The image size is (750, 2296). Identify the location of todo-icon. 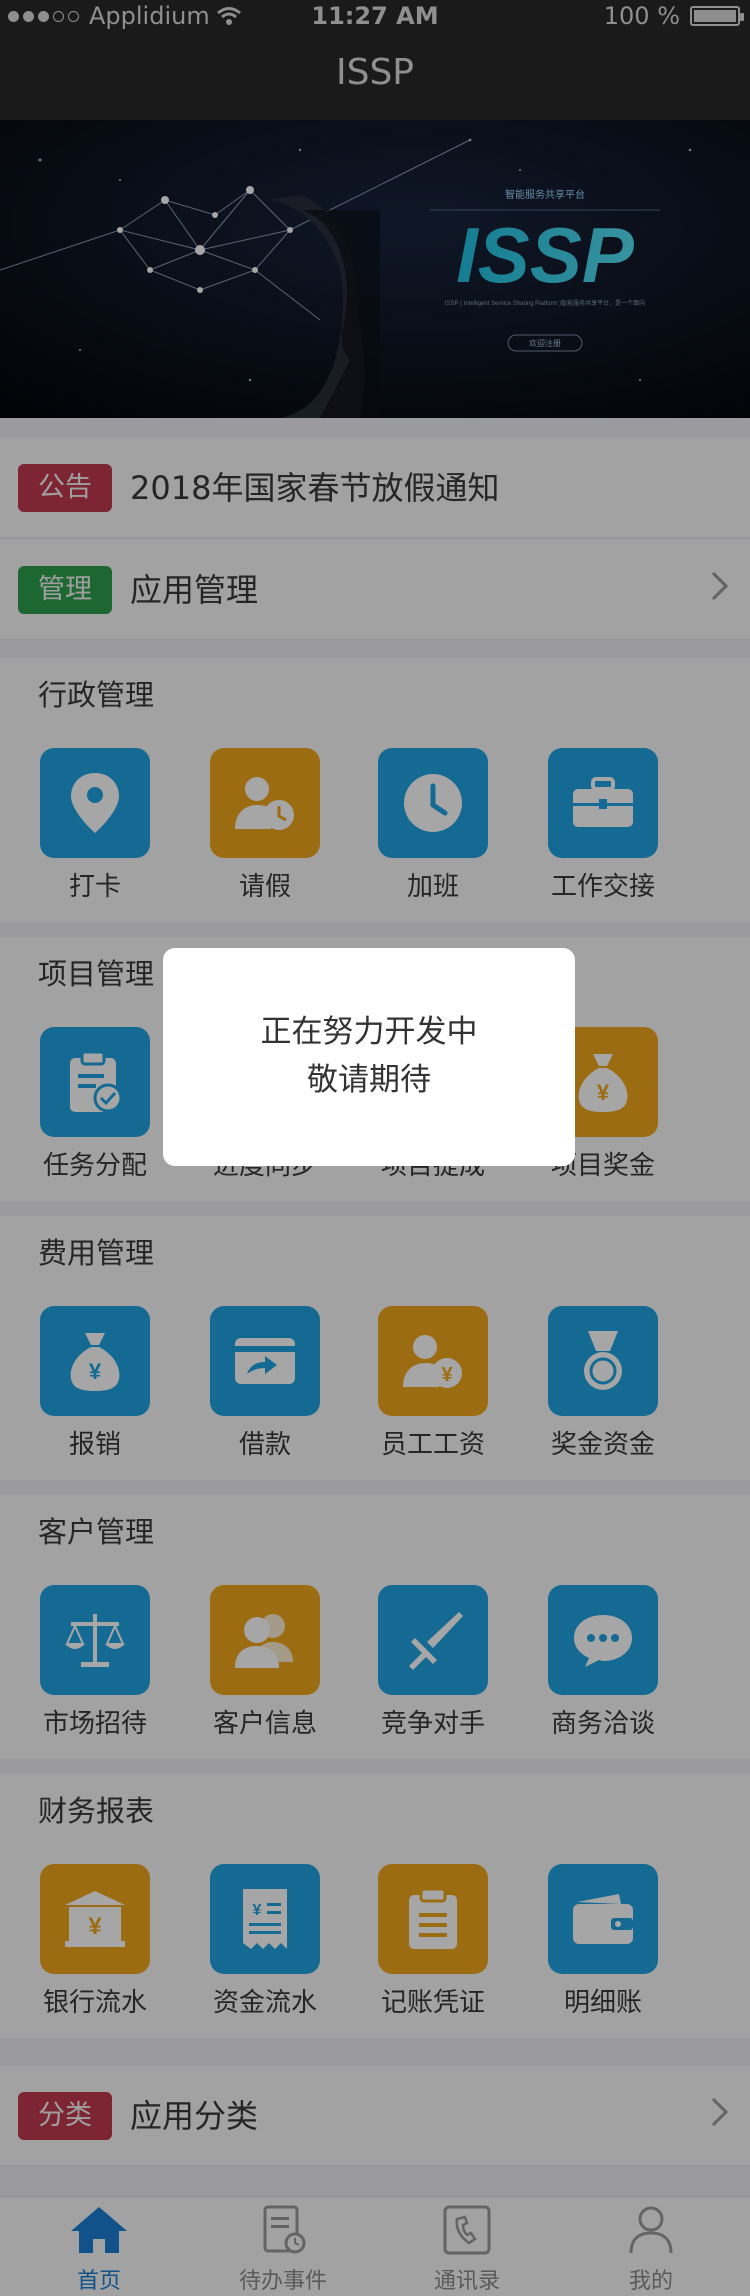
(284, 2229).